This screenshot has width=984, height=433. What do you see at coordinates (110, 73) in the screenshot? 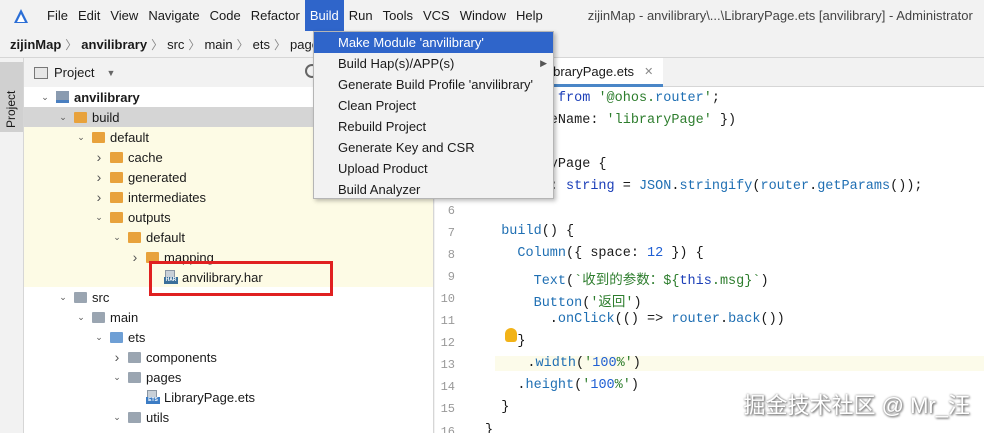
I see `chevron-down-icon: ▼` at bounding box center [110, 73].